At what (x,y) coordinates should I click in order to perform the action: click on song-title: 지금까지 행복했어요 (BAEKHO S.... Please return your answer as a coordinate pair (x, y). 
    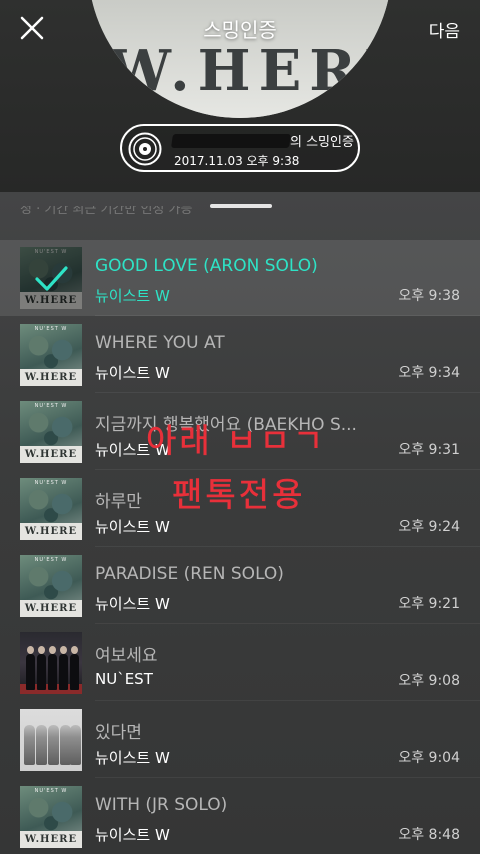
    Looking at the image, I should click on (226, 425).